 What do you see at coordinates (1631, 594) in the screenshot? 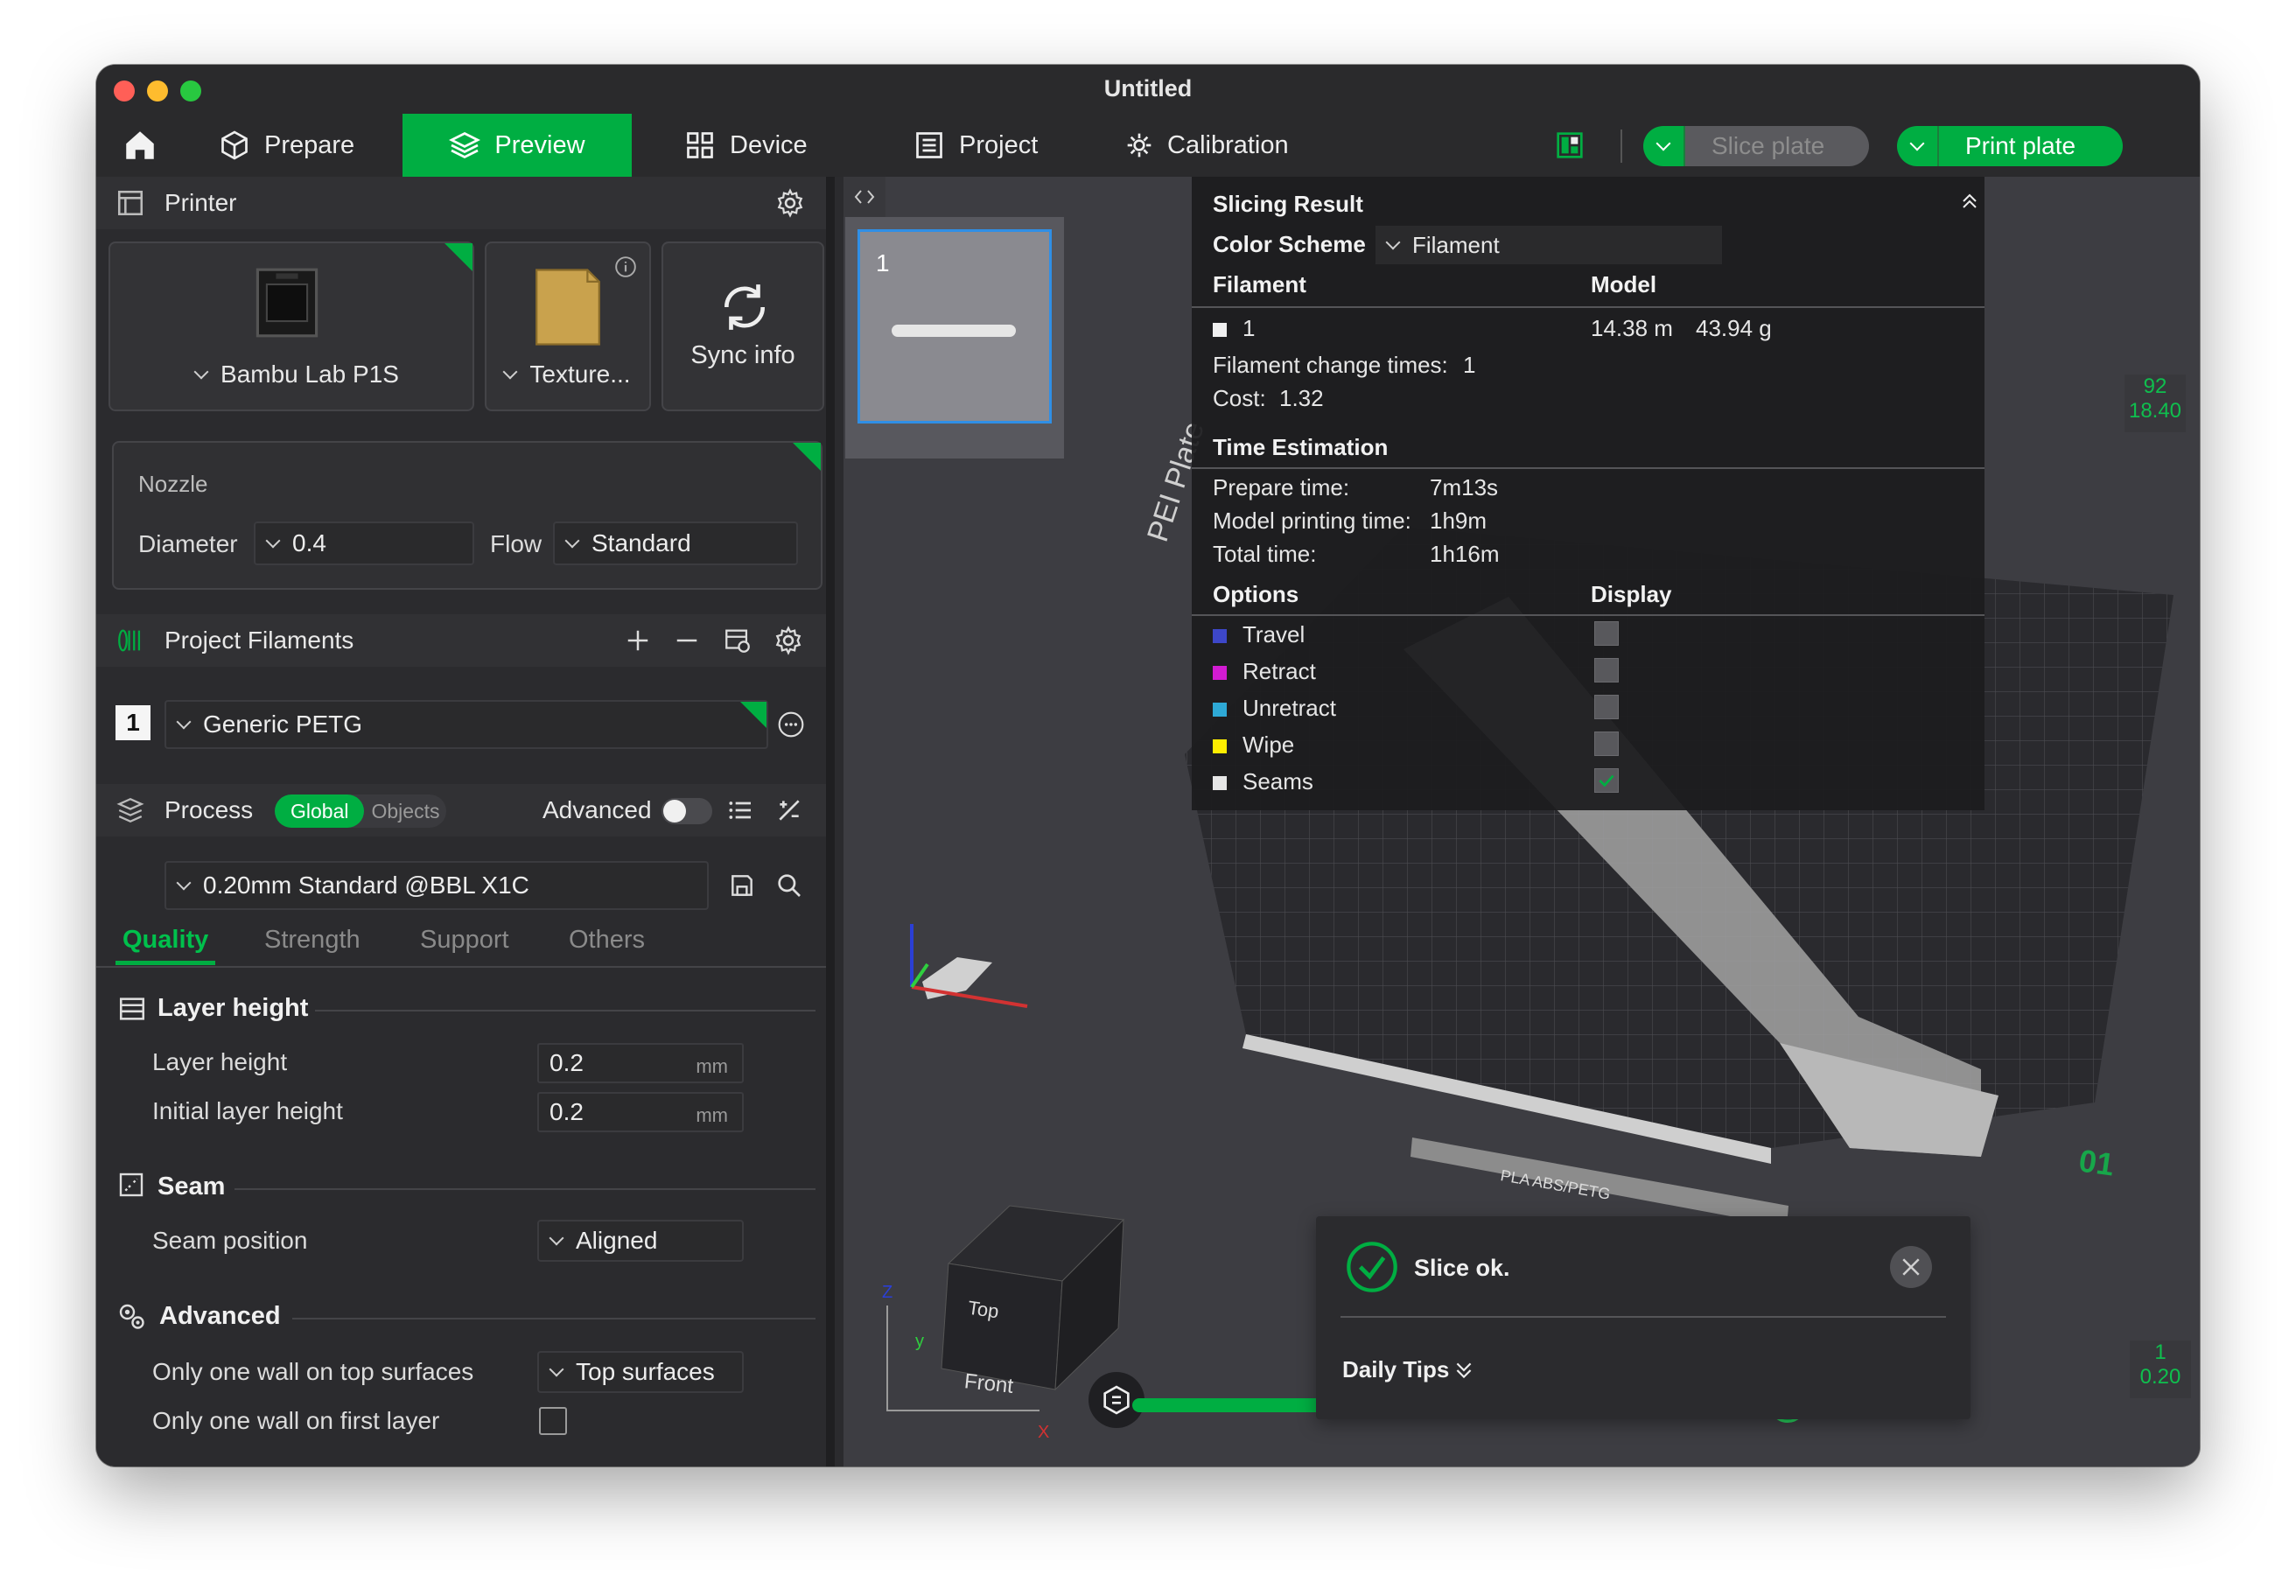
I see `display-header: Display` at bounding box center [1631, 594].